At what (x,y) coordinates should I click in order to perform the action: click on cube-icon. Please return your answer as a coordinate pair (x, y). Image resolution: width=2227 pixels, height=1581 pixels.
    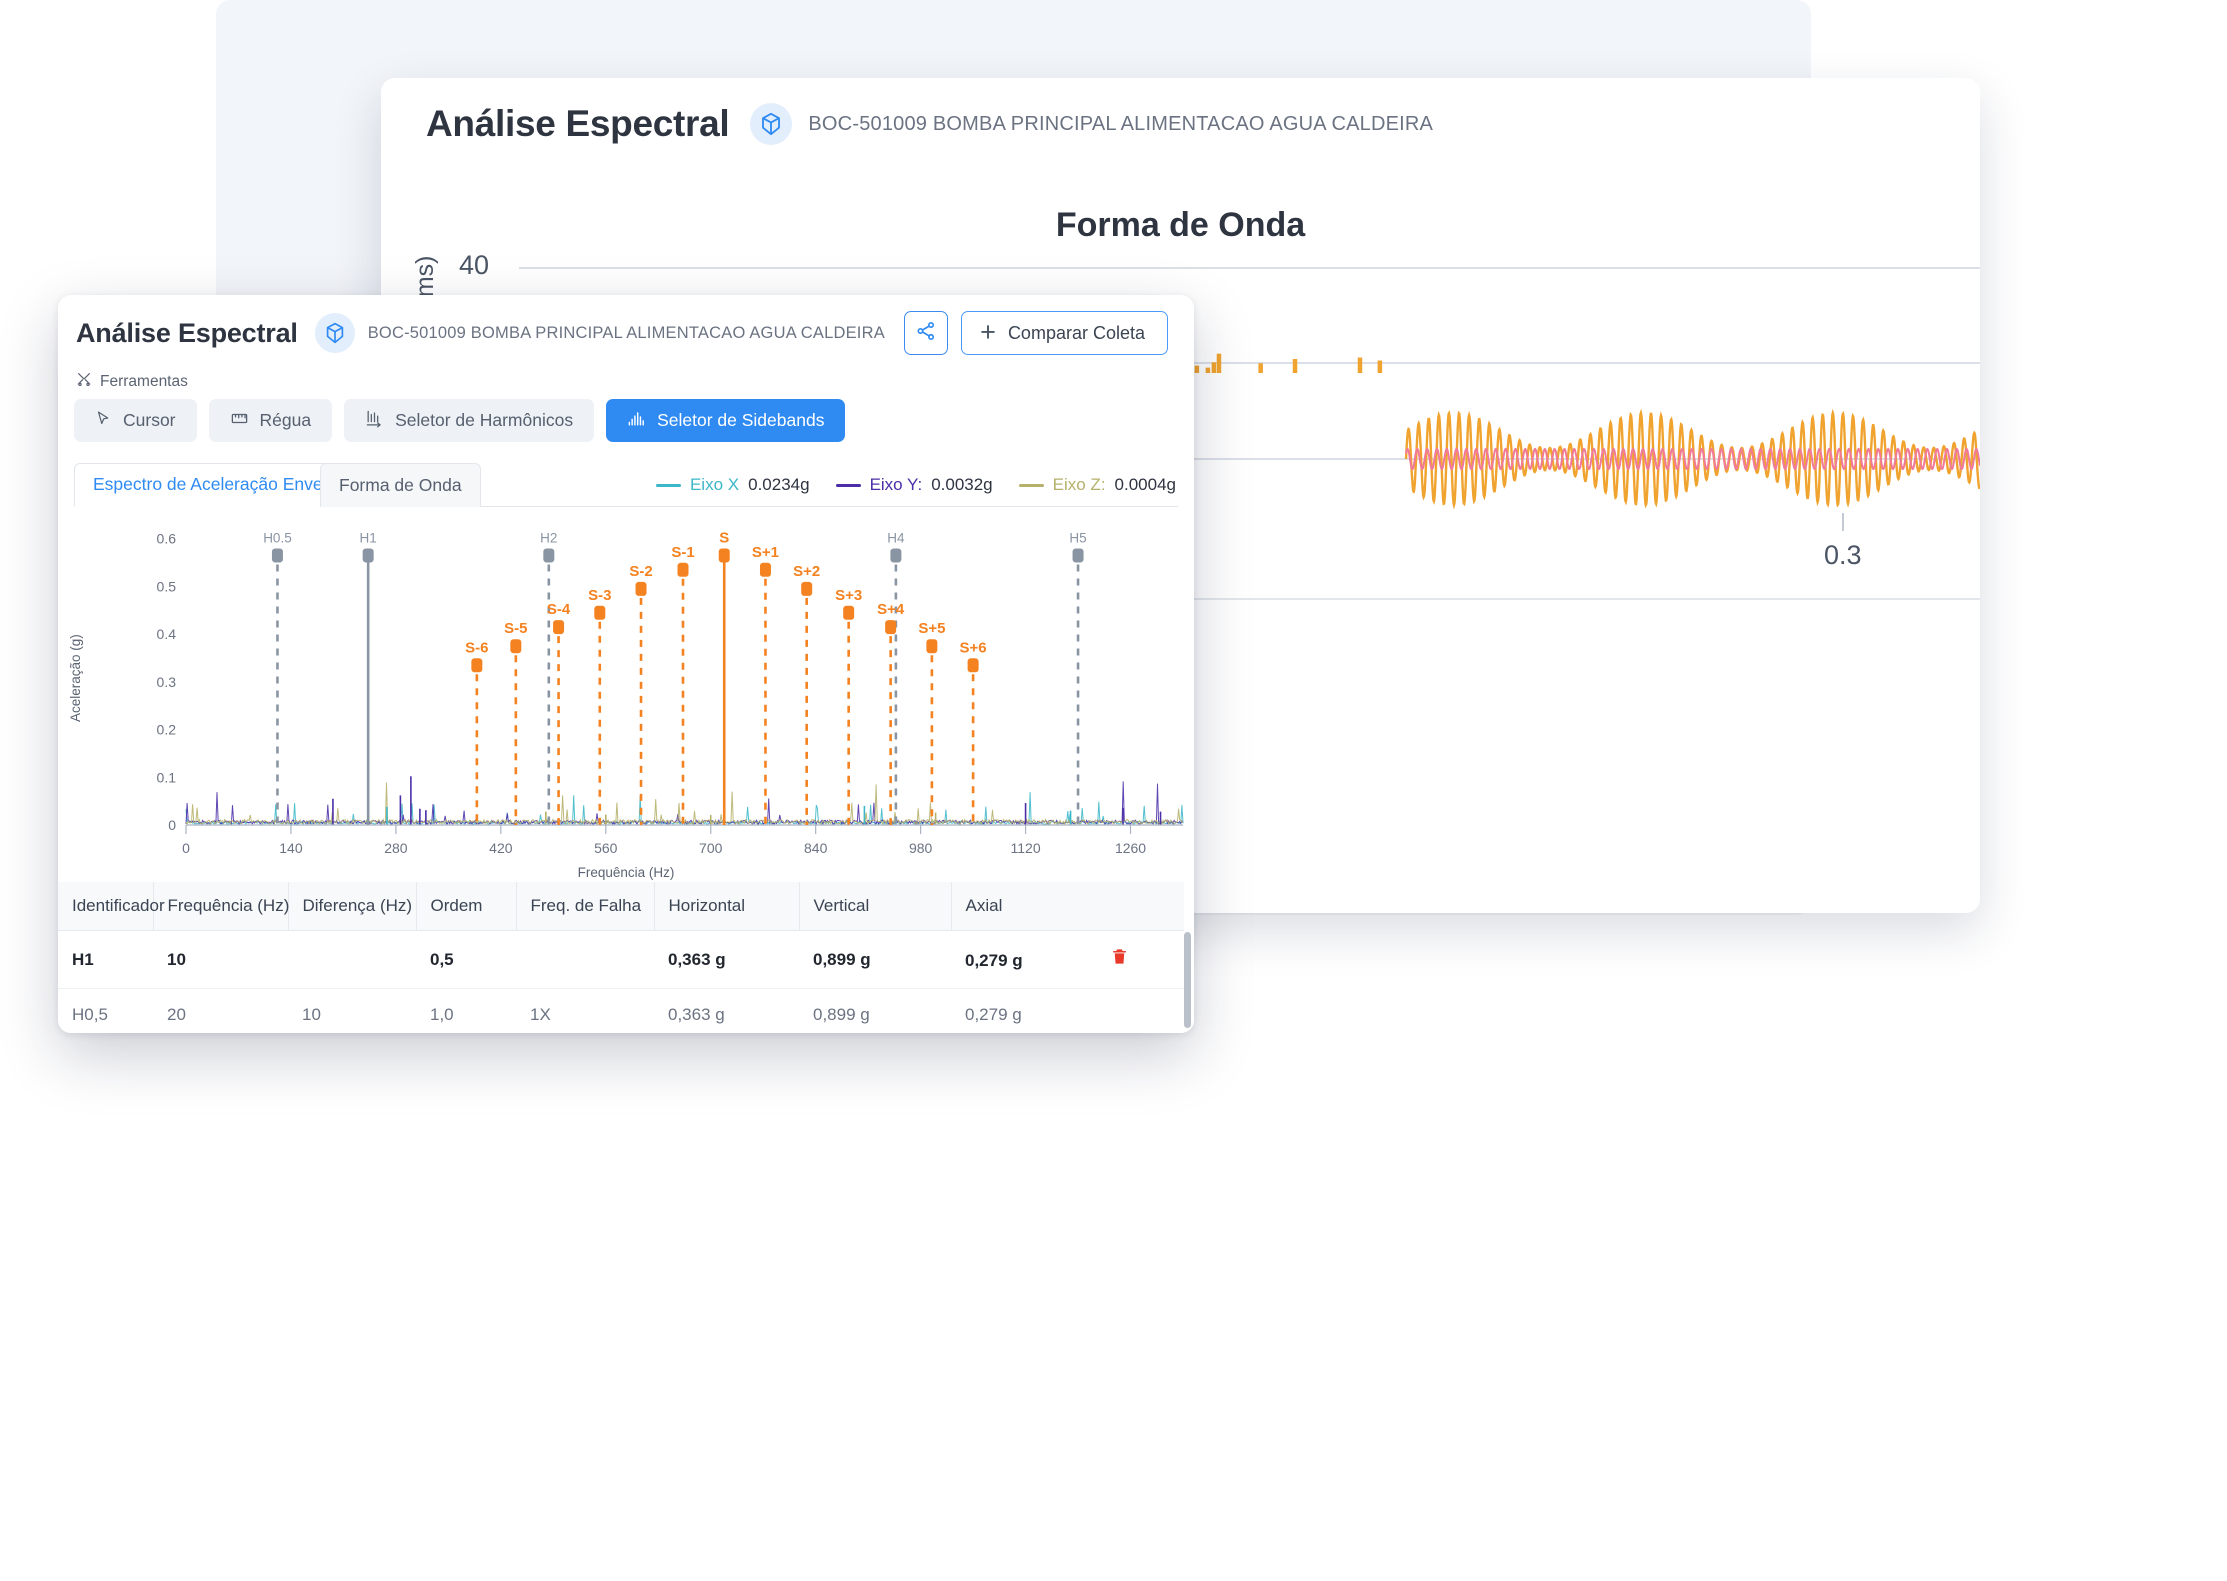
    Looking at the image, I should click on (771, 124).